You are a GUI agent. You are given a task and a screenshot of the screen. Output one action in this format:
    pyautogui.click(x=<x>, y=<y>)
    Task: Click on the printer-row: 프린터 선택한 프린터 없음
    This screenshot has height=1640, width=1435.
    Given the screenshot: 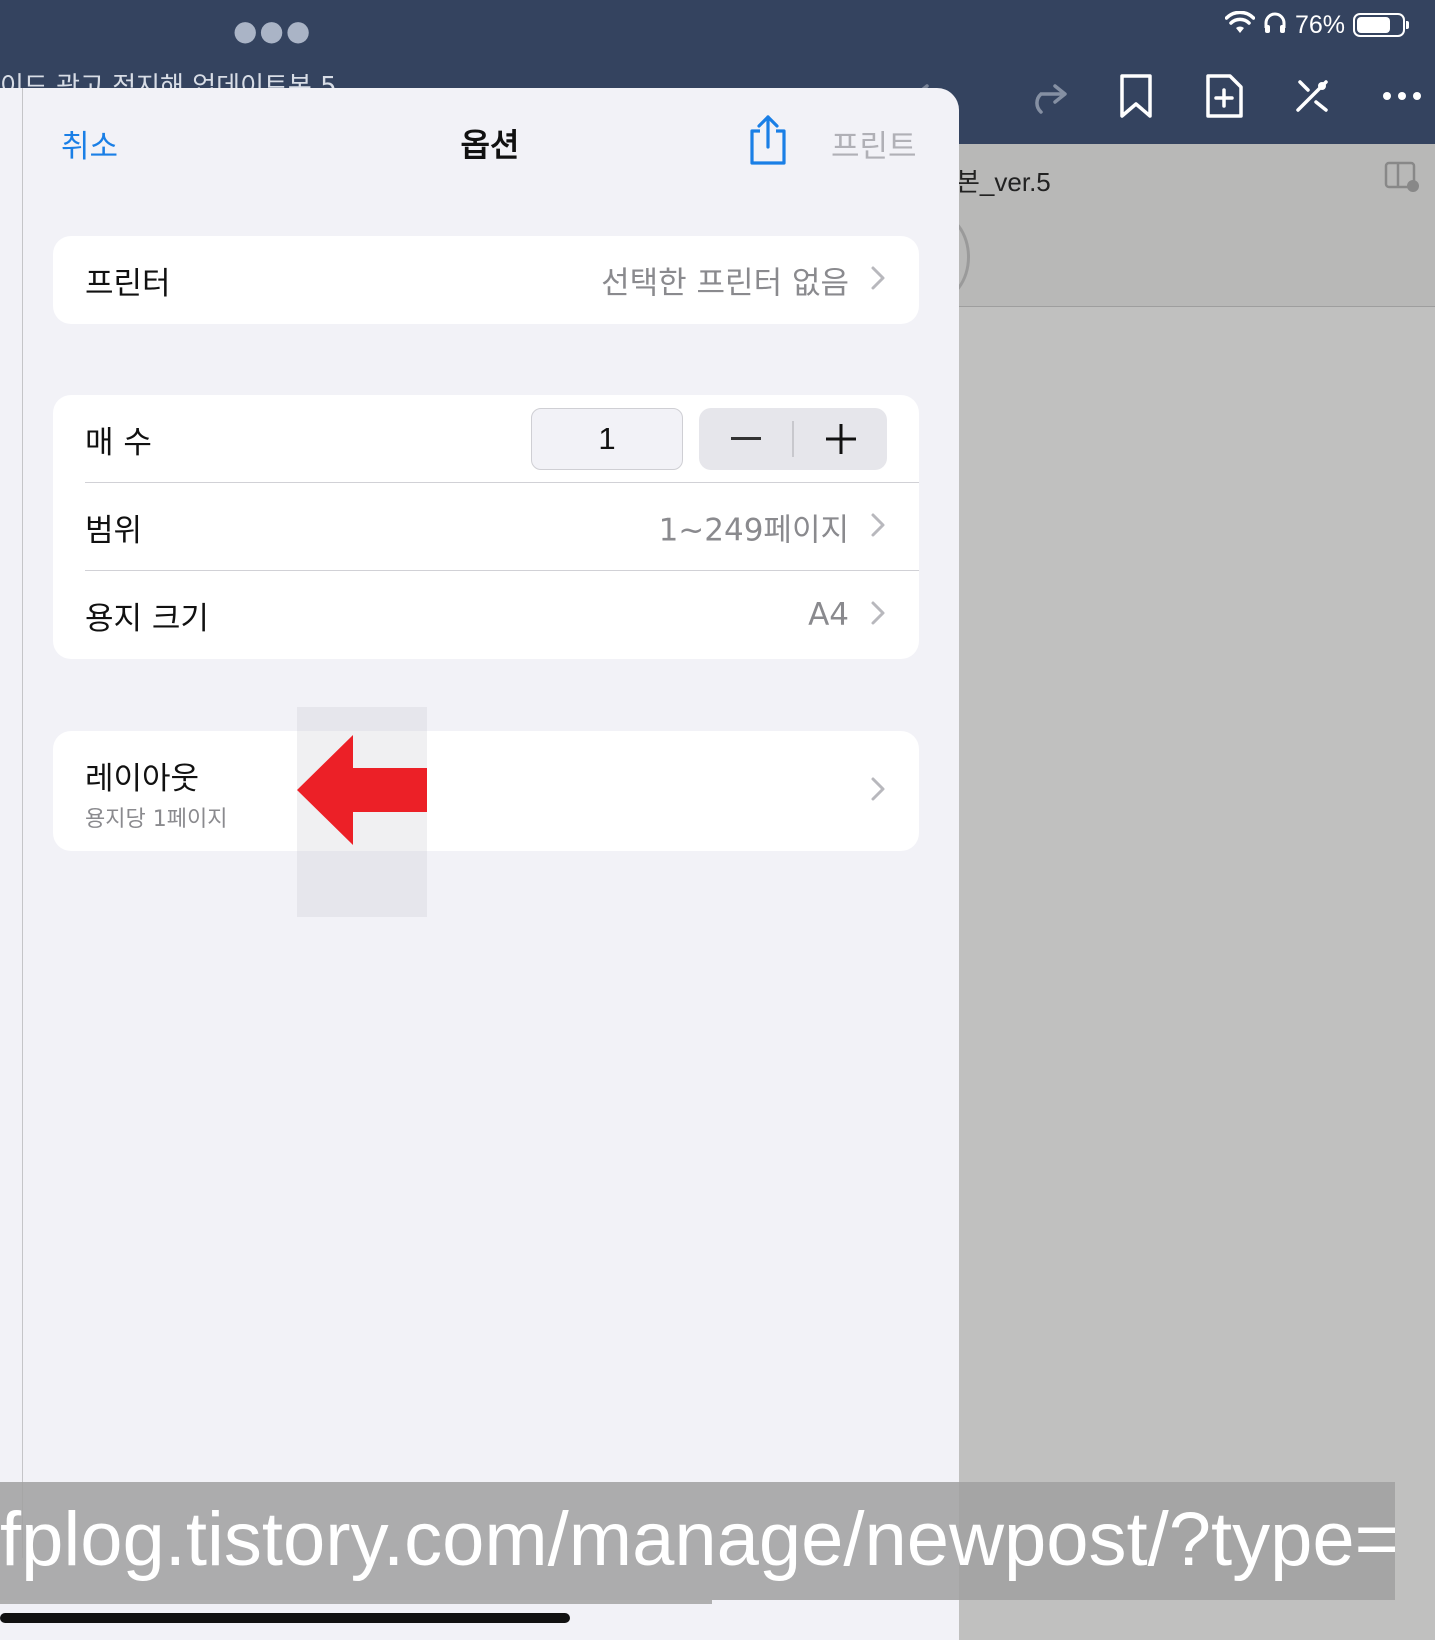 What is the action you would take?
    pyautogui.click(x=486, y=280)
    